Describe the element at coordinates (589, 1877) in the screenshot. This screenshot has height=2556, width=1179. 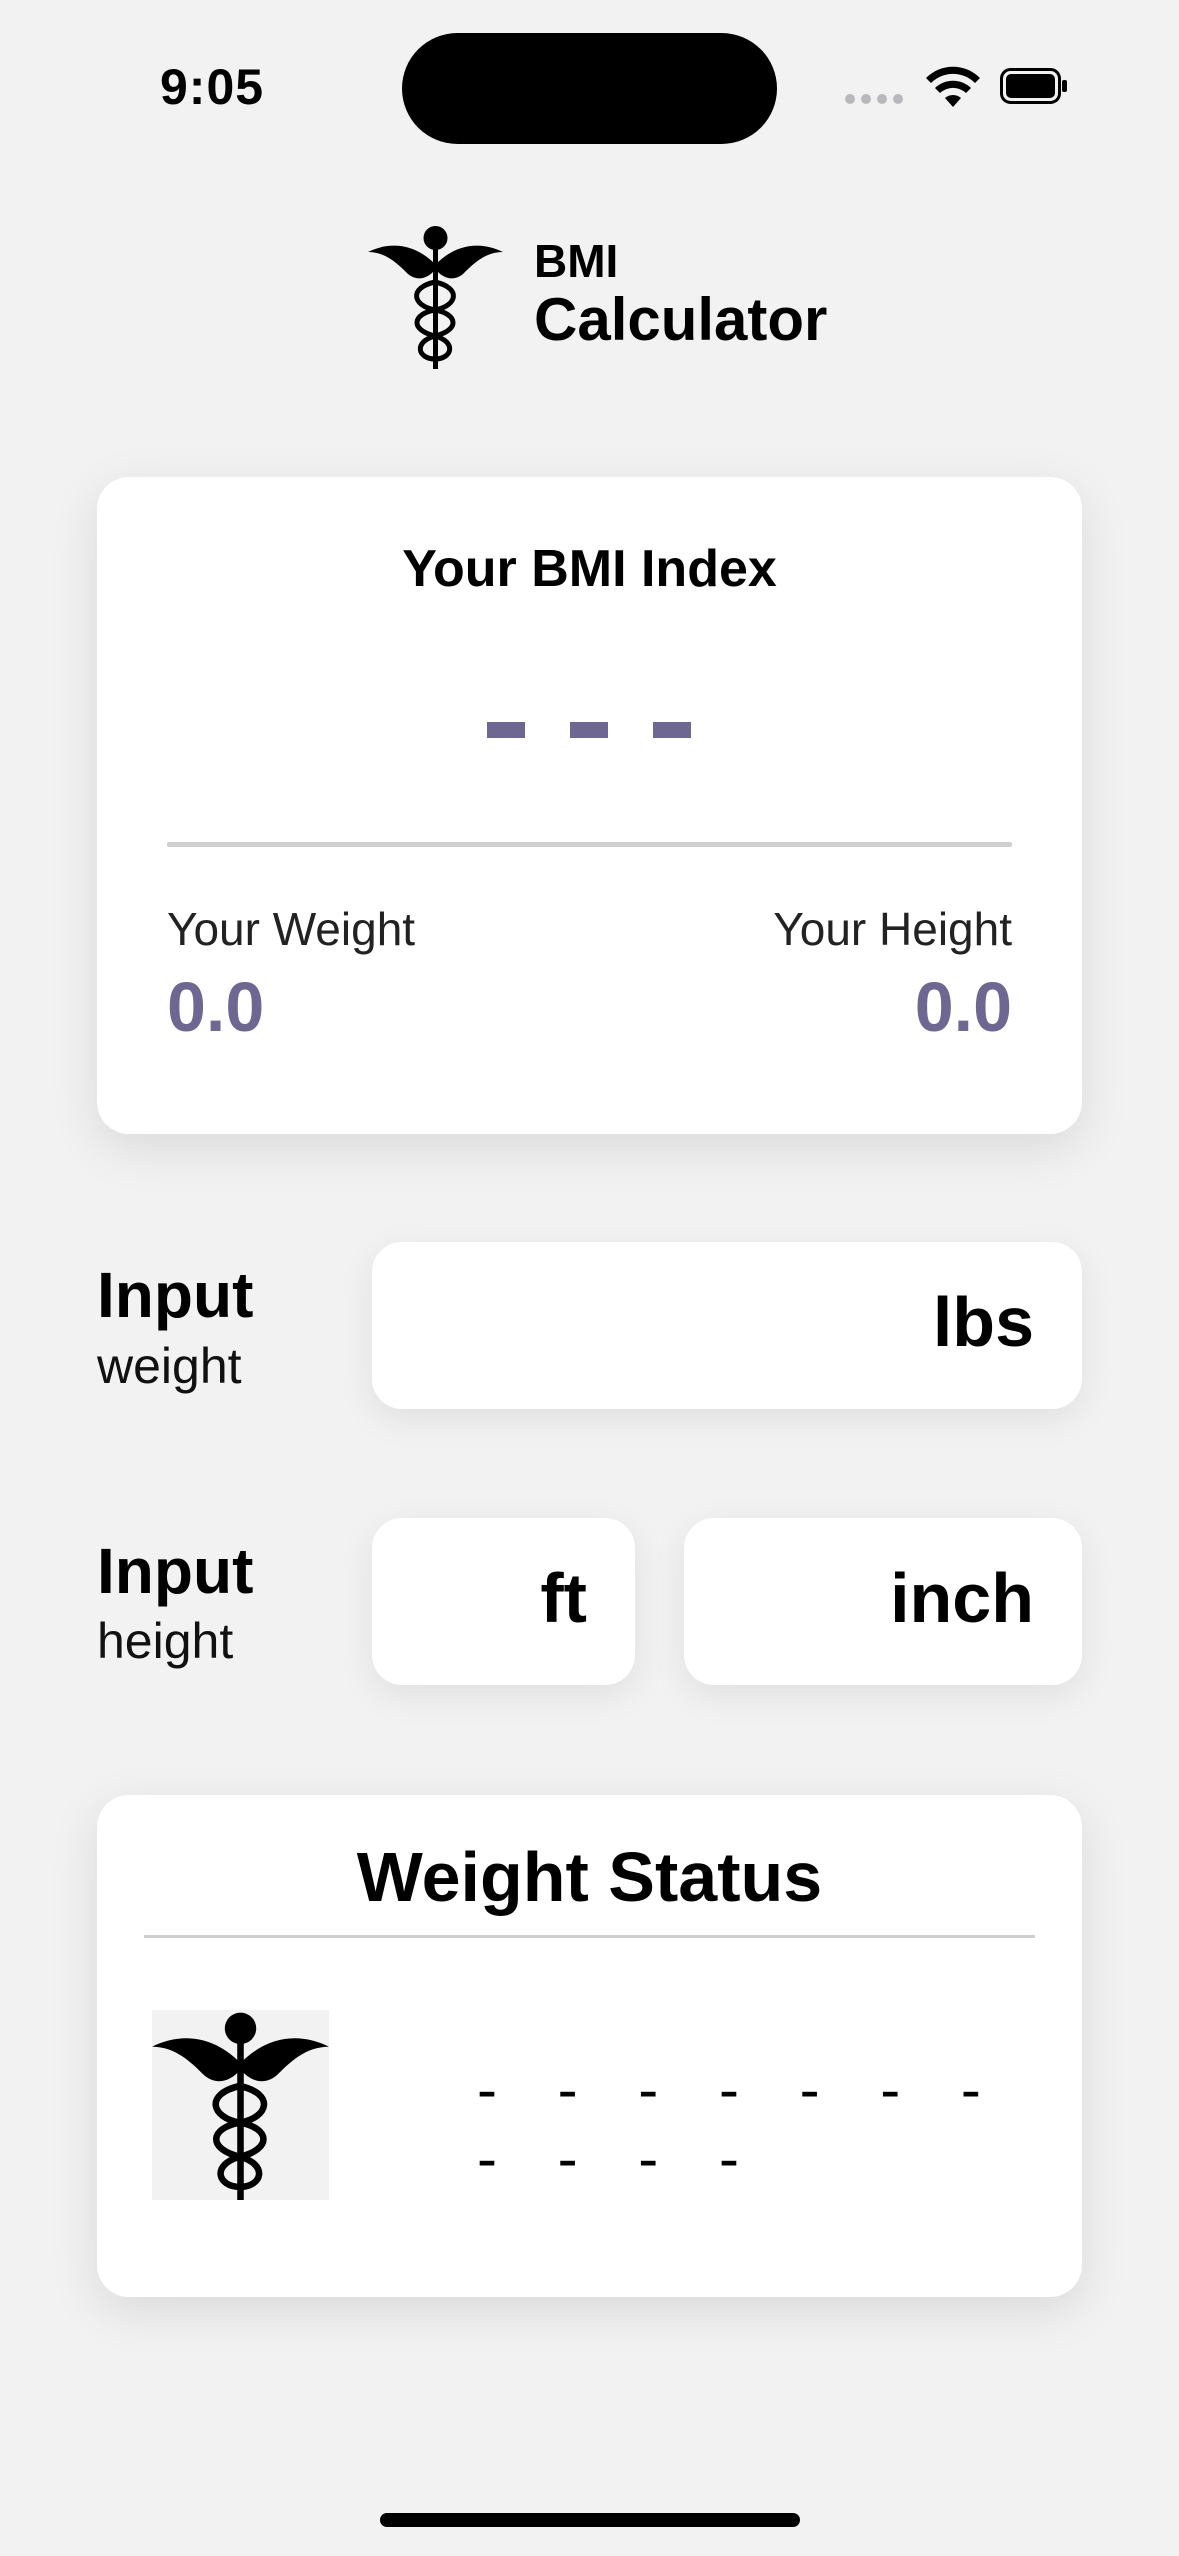
I see `weight-status-title: Weight Status` at that location.